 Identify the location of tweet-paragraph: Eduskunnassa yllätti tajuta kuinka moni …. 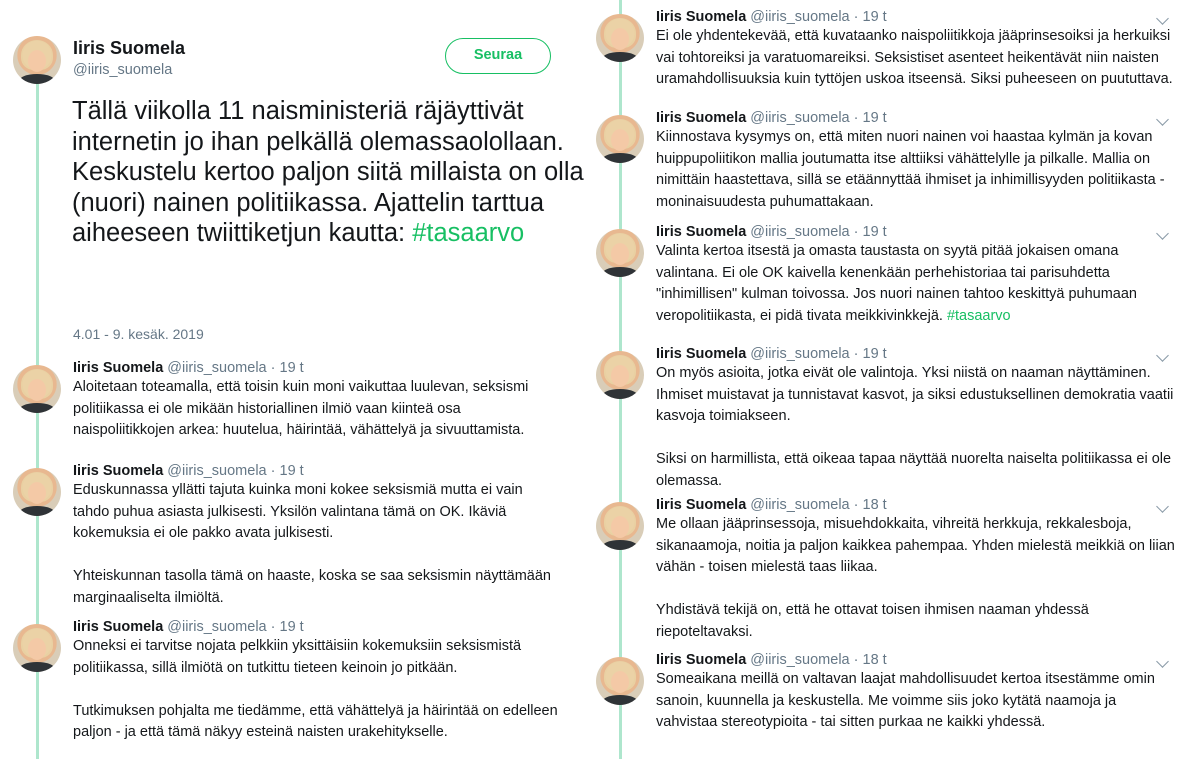
(298, 511).